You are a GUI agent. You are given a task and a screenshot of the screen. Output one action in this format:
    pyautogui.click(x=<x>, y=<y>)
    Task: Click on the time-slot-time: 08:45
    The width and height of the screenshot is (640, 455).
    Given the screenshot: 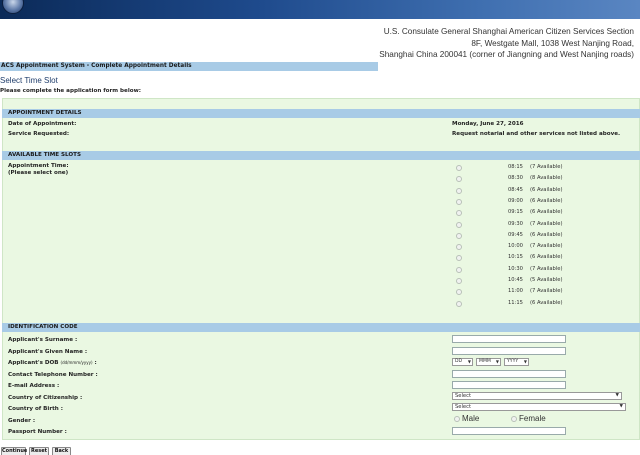 What is the action you would take?
    pyautogui.click(x=515, y=189)
    